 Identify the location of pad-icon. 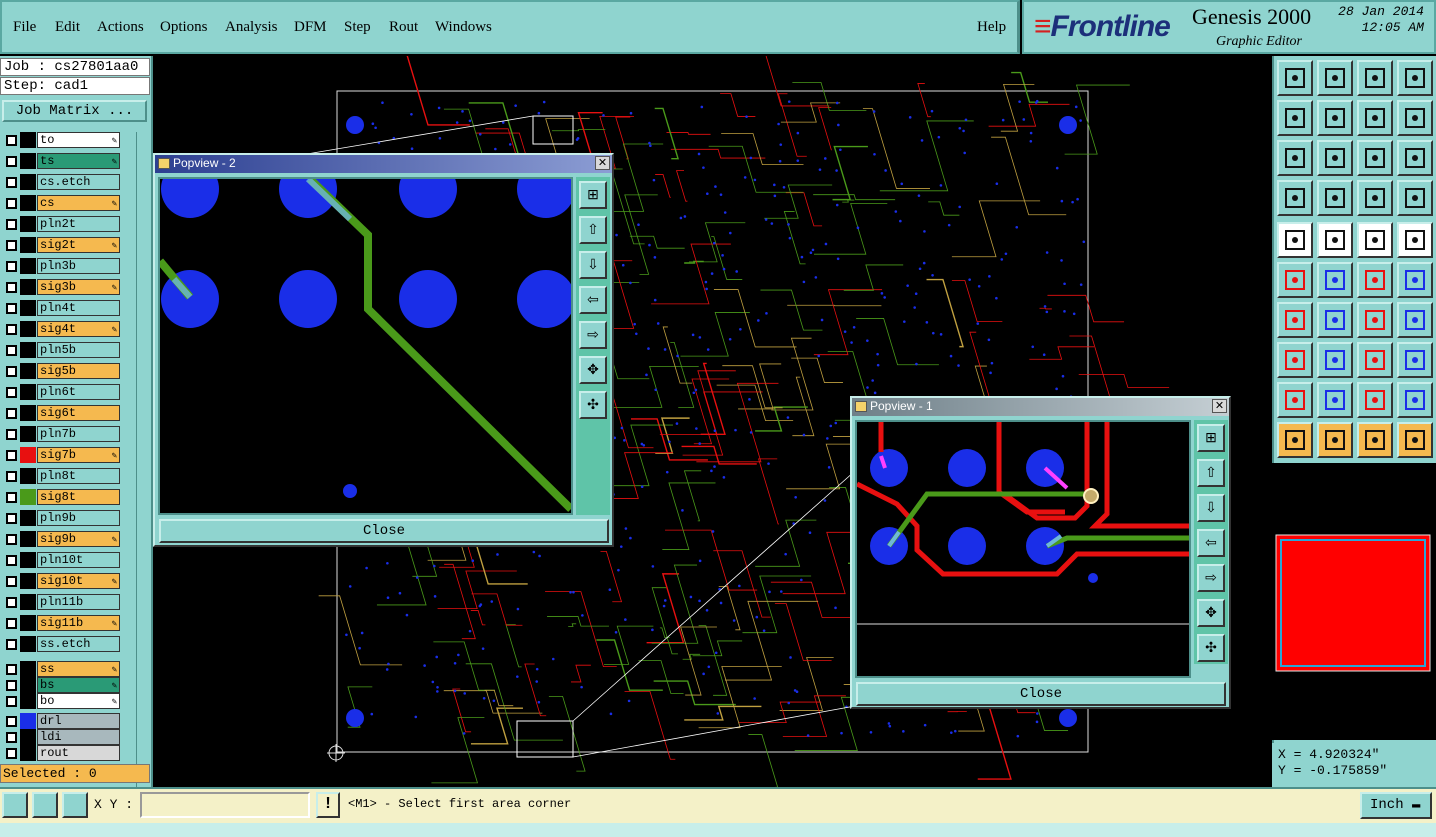
(1295, 240).